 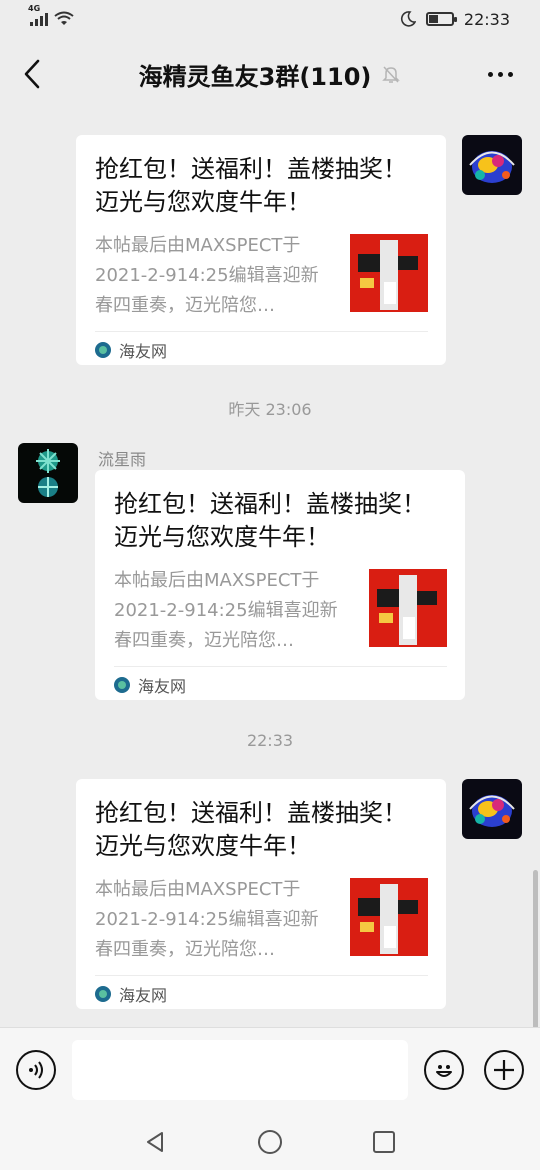 What do you see at coordinates (391, 74) in the screenshot?
I see `bell-off-icon` at bounding box center [391, 74].